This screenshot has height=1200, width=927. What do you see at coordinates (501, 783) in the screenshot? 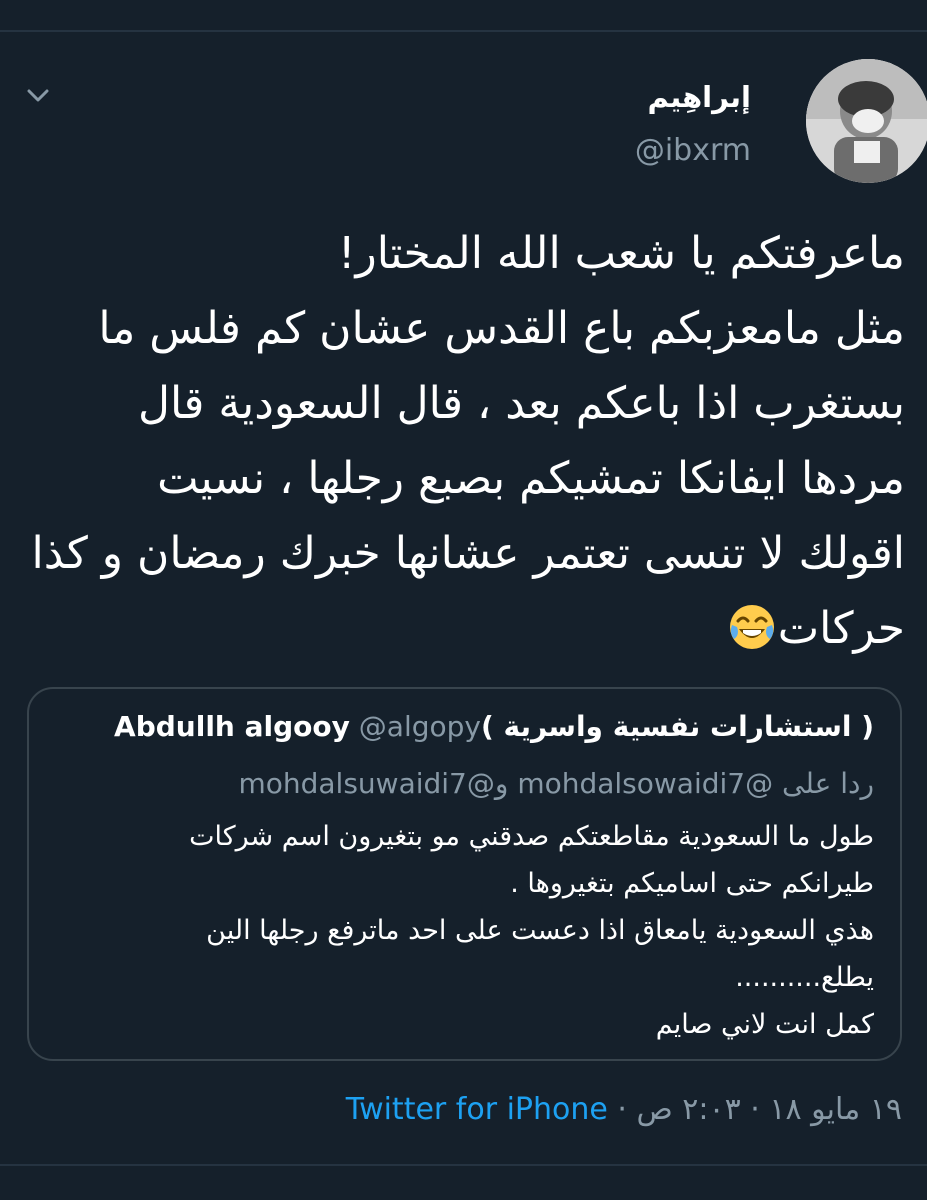
I see `reply-and: و` at bounding box center [501, 783].